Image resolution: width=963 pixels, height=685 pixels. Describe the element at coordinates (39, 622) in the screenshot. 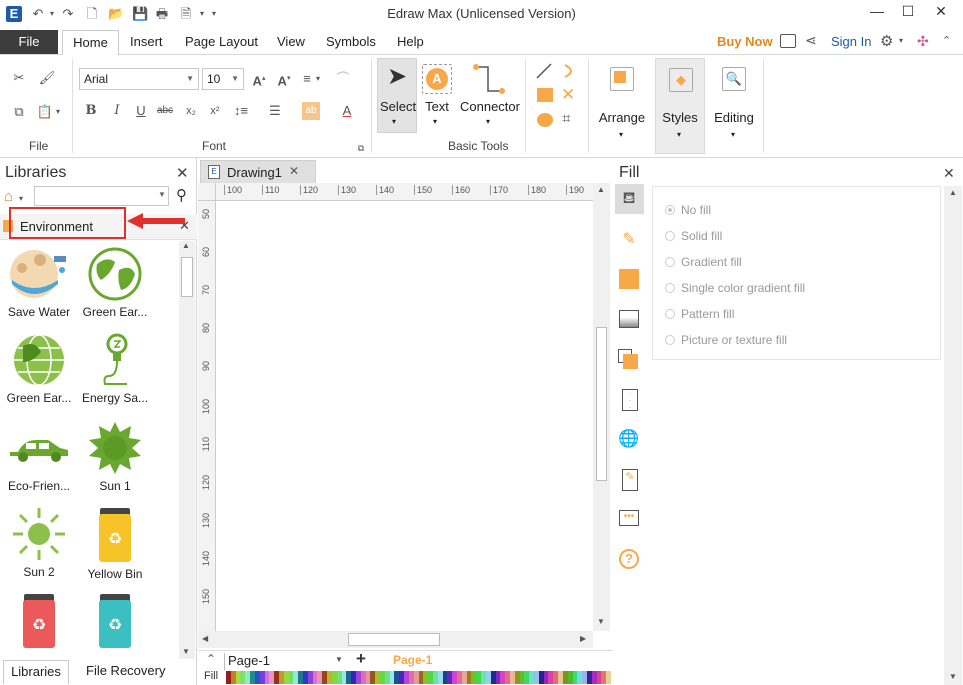

I see `library-item-red-bin: ♻` at that location.